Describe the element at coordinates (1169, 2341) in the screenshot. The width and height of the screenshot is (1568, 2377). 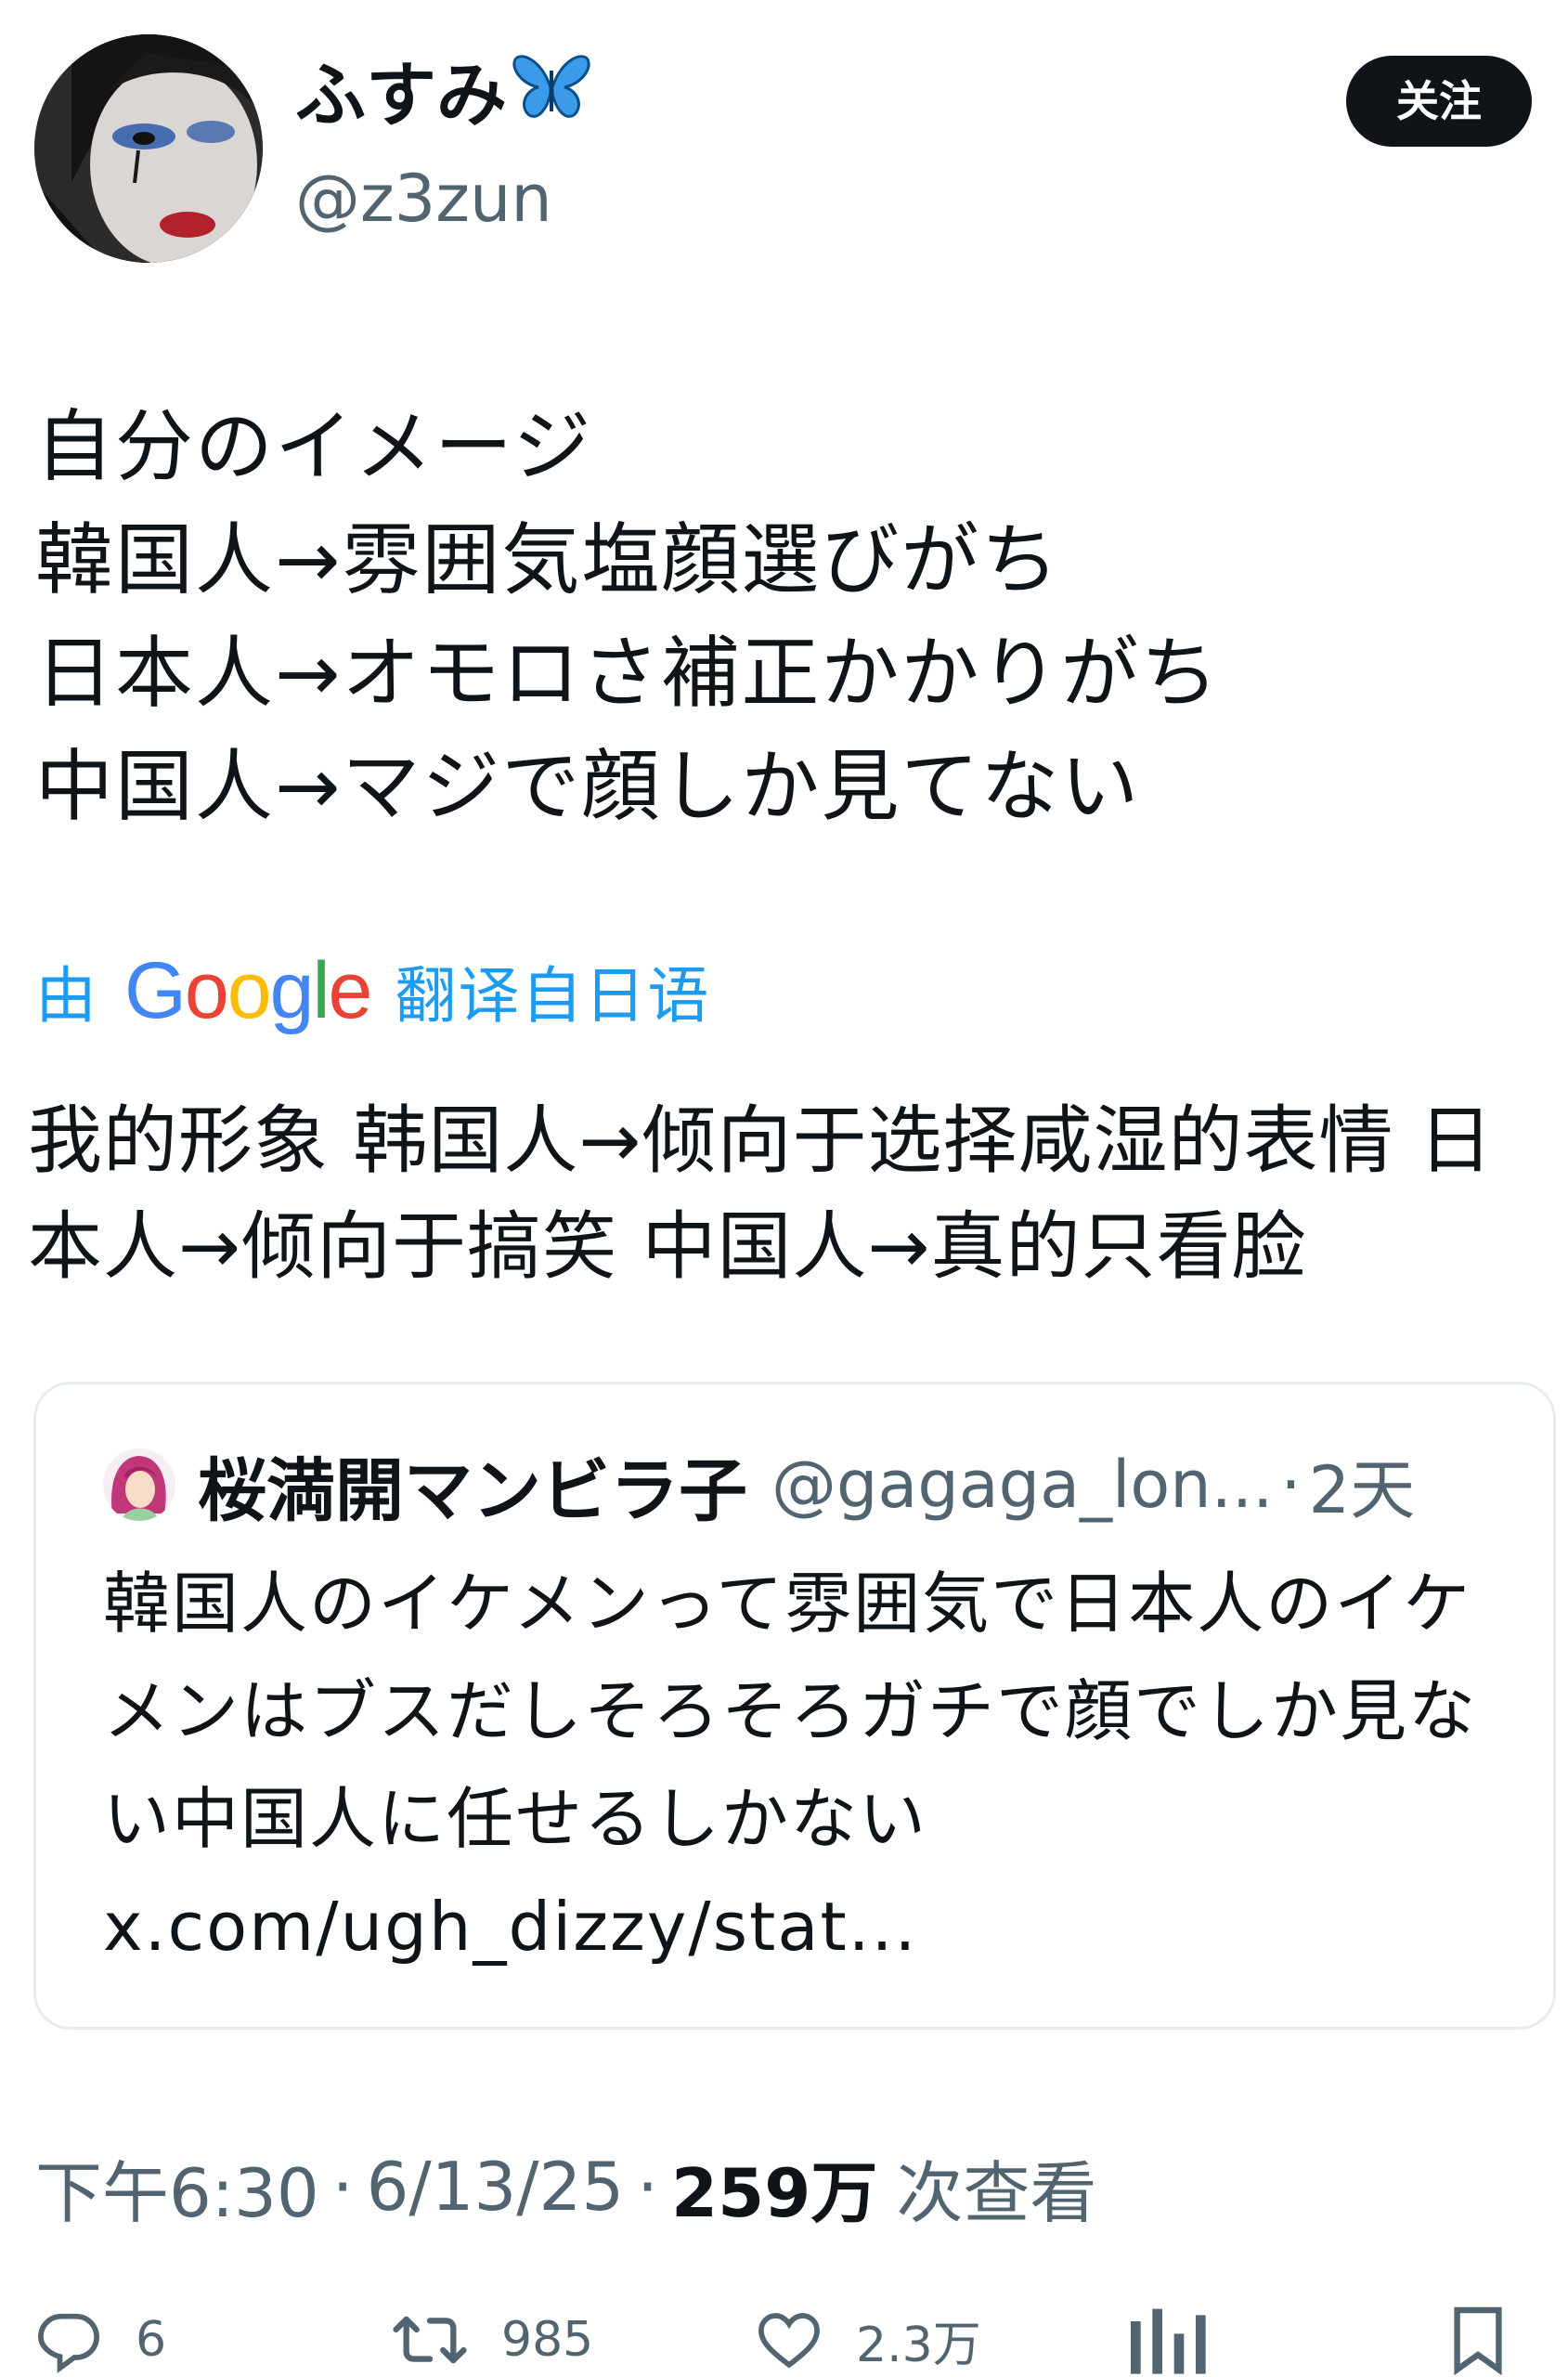
I see `views-icon` at that location.